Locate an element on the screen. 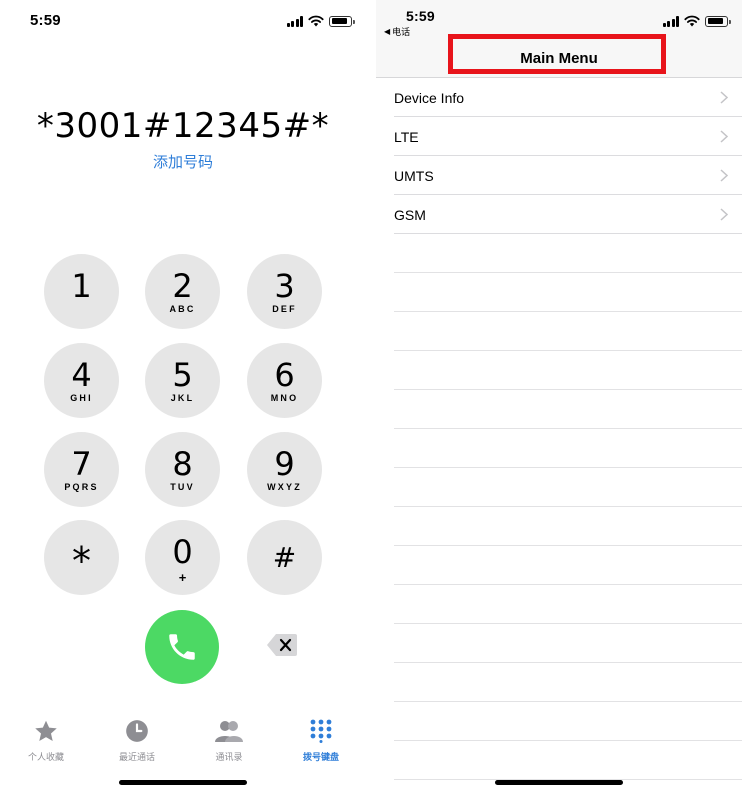 The height and width of the screenshot is (793, 742). clock-icon is located at coordinates (137, 731).